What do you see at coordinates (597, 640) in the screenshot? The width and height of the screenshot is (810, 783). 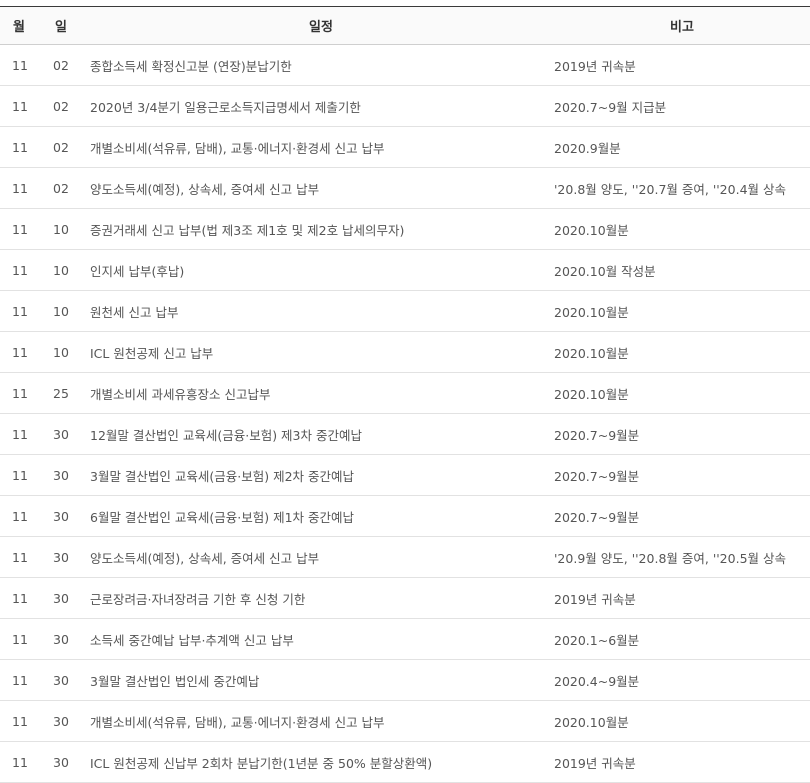 I see `cell-note: 2020.1~6월분` at bounding box center [597, 640].